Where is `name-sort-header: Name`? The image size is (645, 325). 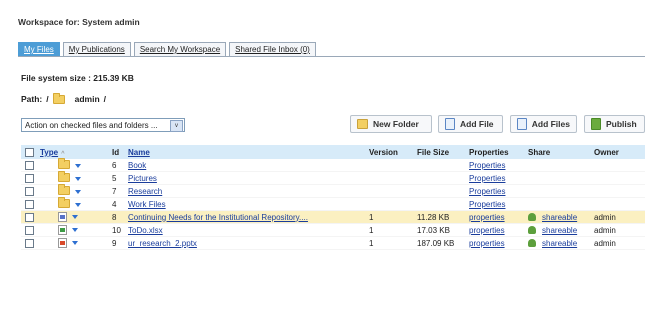
name-sort-header: Name is located at coordinates (139, 152).